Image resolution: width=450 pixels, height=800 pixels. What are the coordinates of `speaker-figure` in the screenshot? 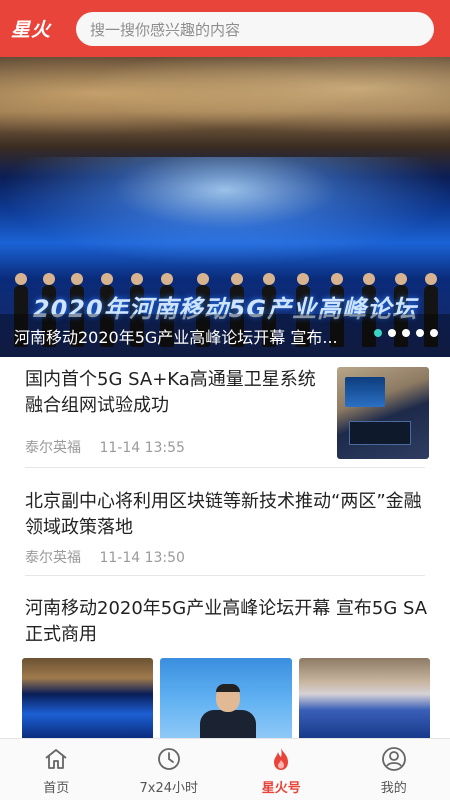 It's located at (228, 711).